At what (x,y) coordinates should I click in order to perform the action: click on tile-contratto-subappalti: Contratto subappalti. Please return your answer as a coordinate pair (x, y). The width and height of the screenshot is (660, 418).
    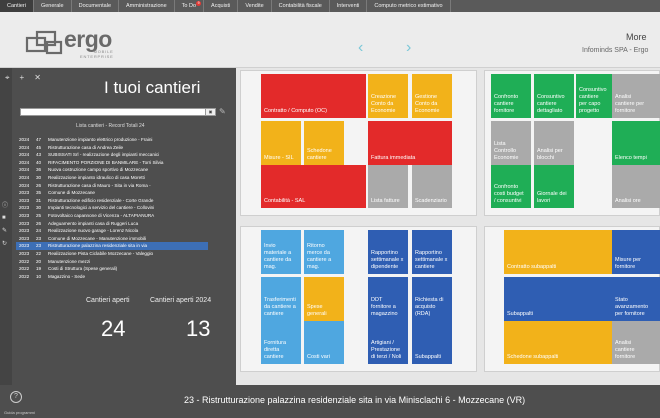
    Looking at the image, I should click on (558, 252).